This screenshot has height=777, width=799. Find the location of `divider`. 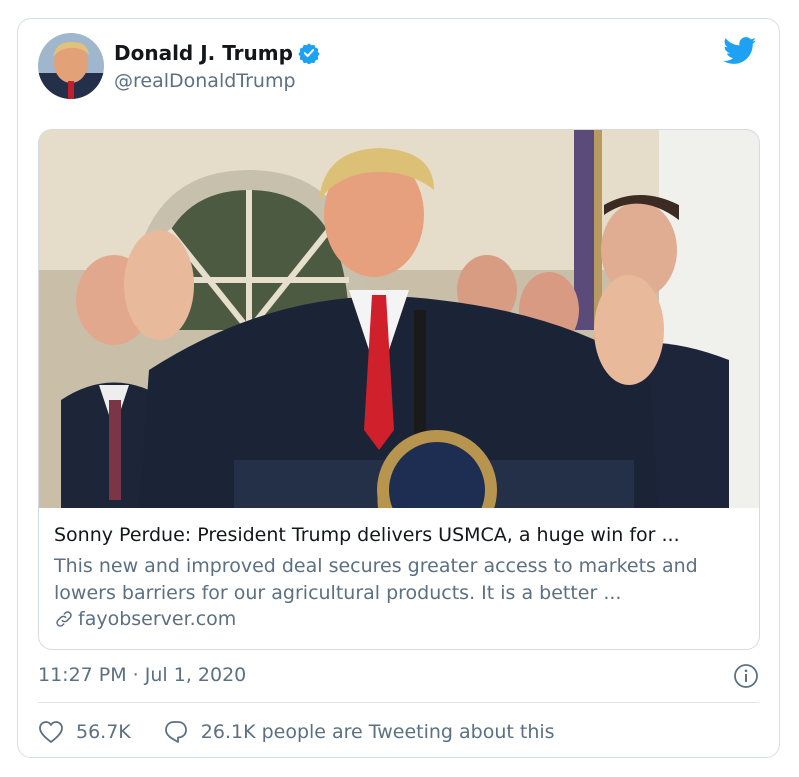

divider is located at coordinates (398, 702).